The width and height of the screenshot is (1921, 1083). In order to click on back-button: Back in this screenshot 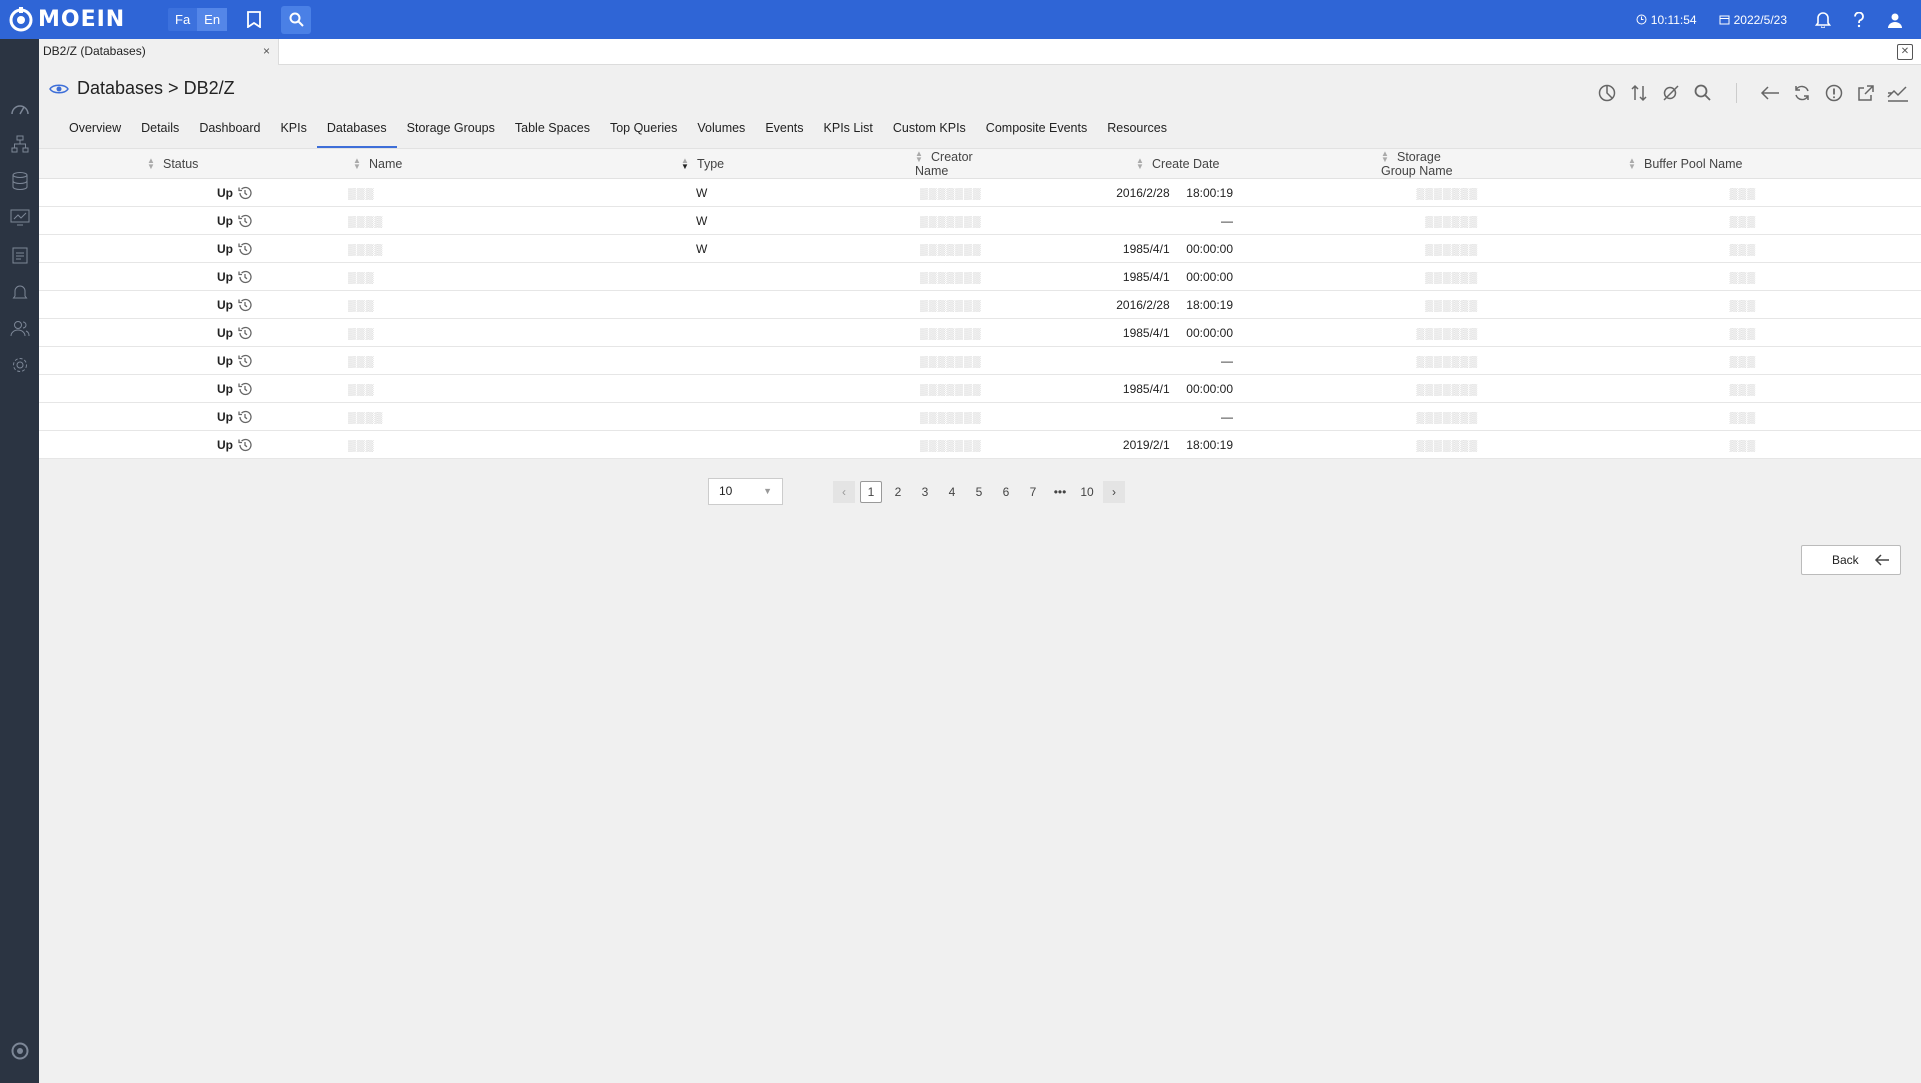, I will do `click(1851, 560)`.